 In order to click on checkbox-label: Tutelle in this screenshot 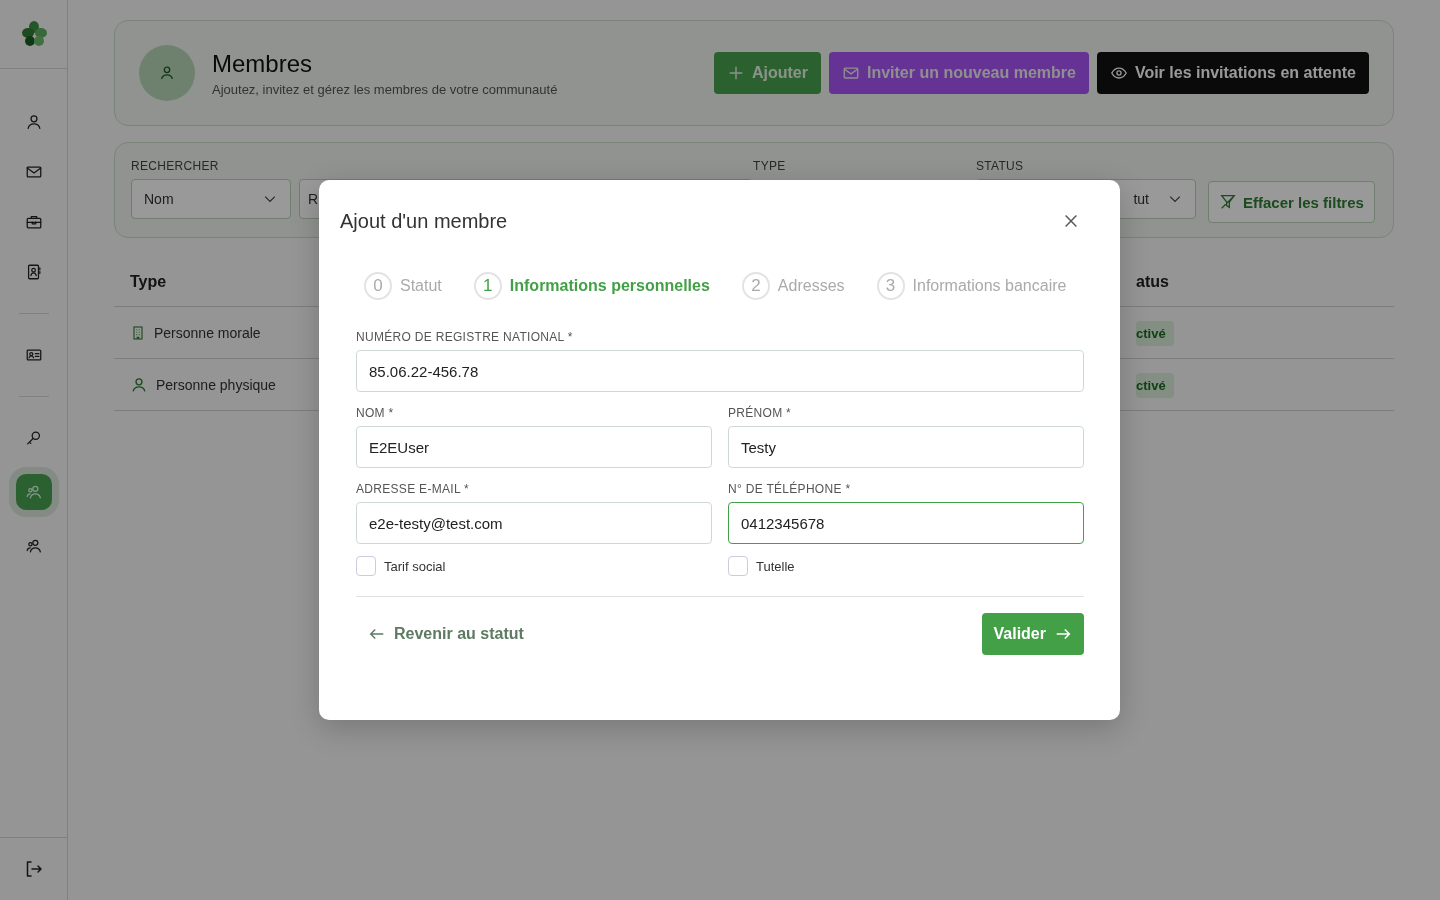, I will do `click(775, 566)`.